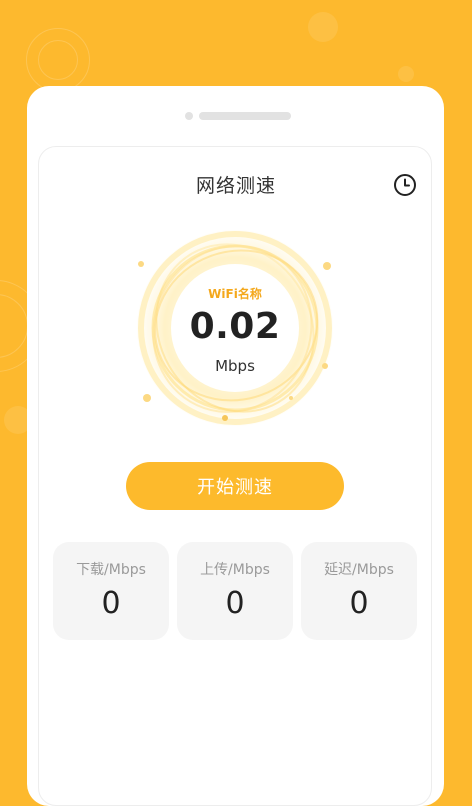  What do you see at coordinates (111, 603) in the screenshot?
I see `download-stat-value: 0` at bounding box center [111, 603].